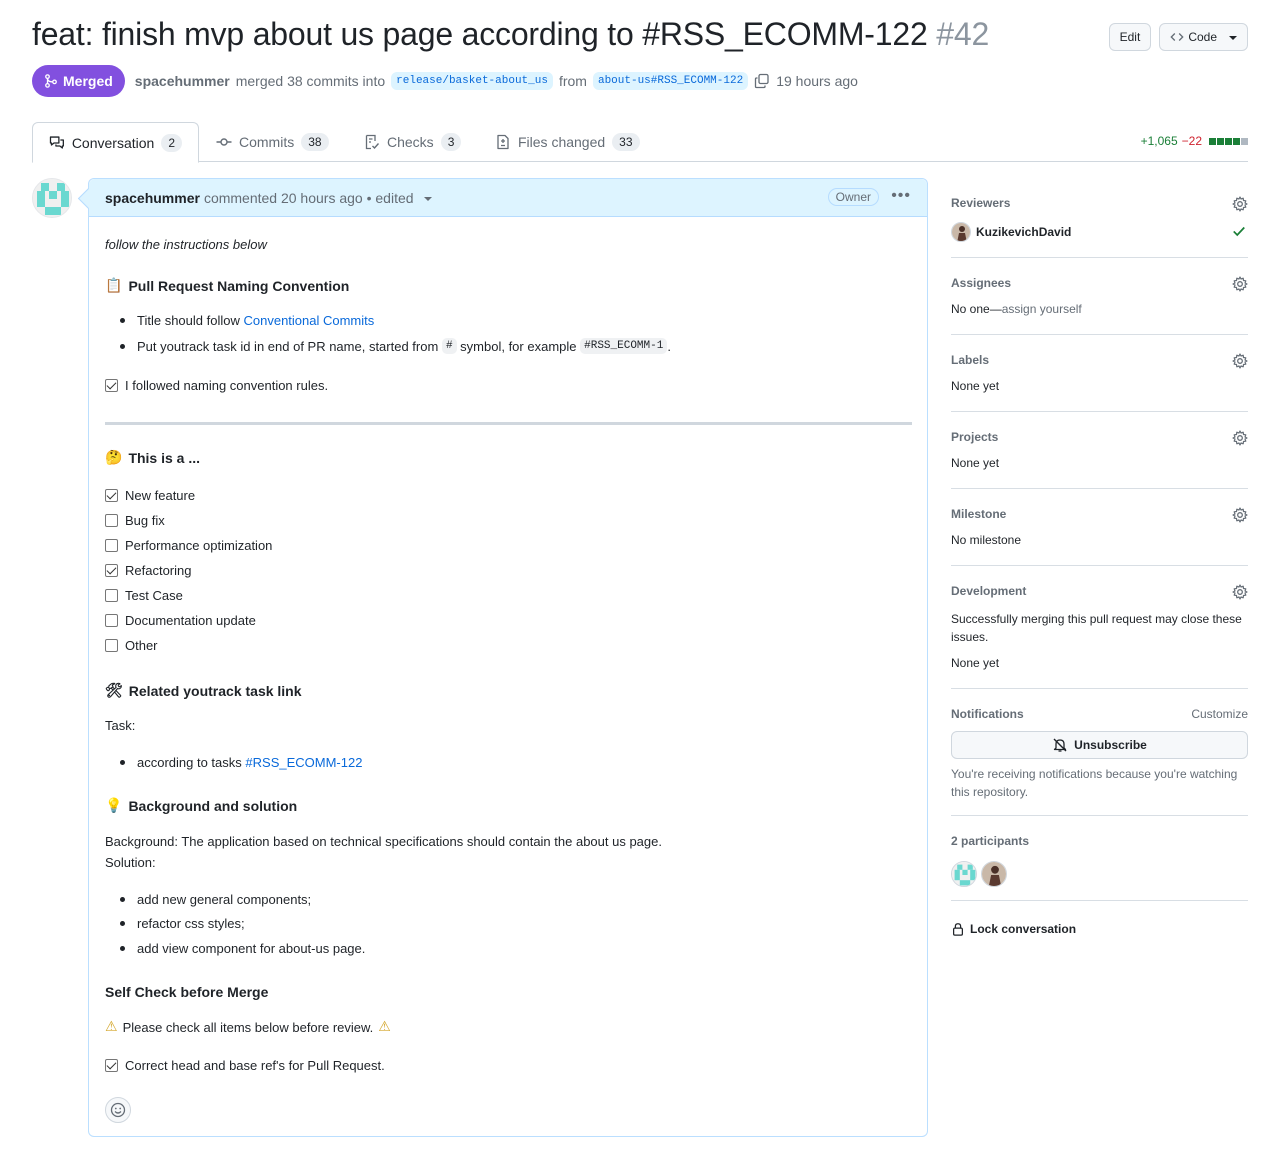  I want to click on milestone-value: No milestone, so click(986, 540).